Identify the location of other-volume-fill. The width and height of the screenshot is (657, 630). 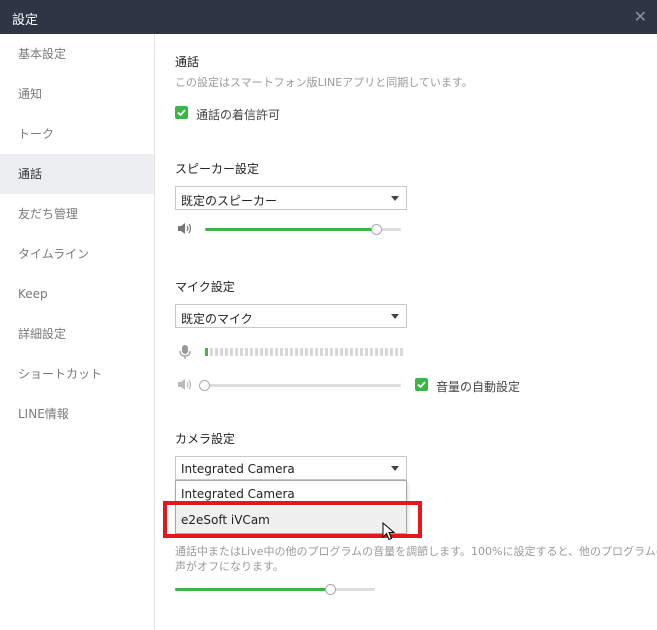
(253, 589).